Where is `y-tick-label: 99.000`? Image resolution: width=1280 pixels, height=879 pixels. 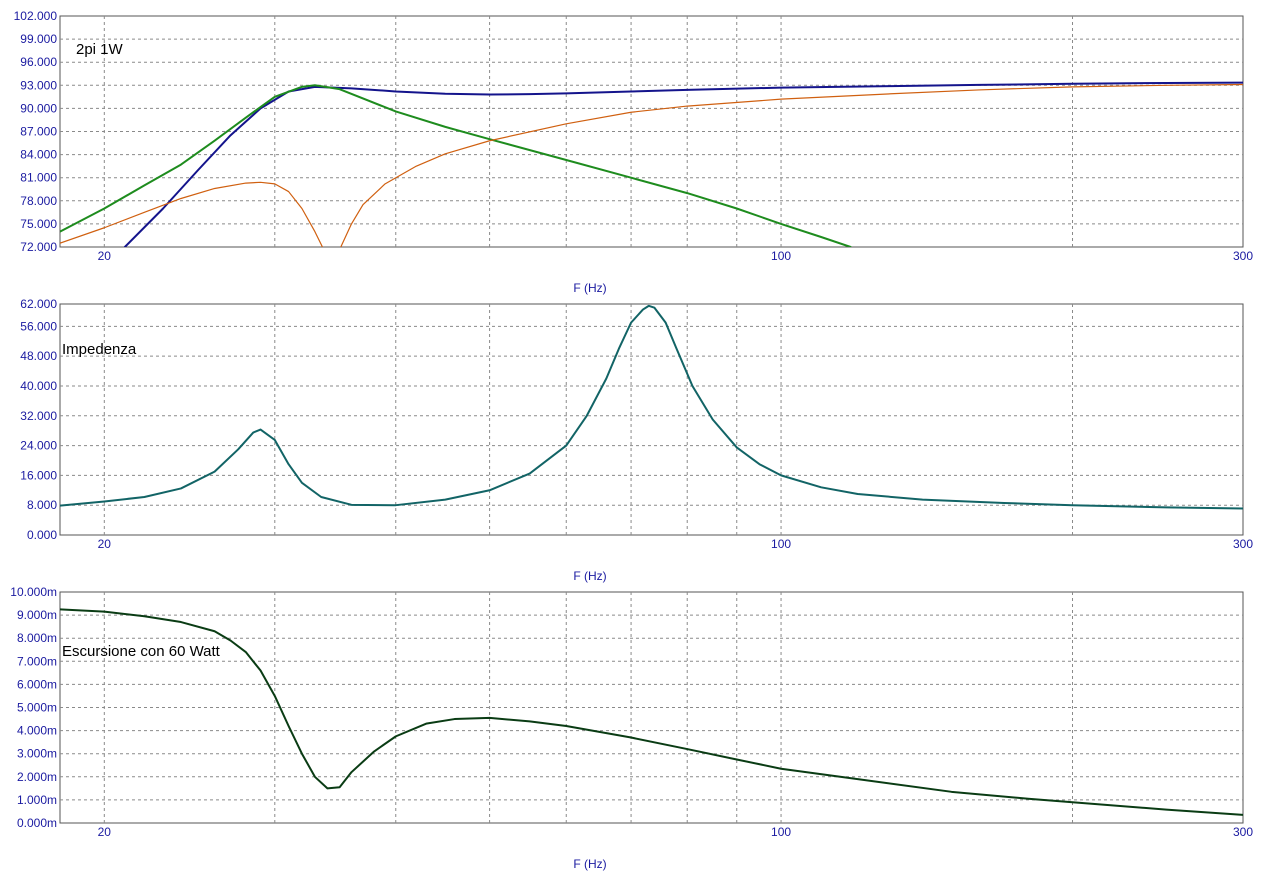
y-tick-label: 99.000 is located at coordinates (38, 39).